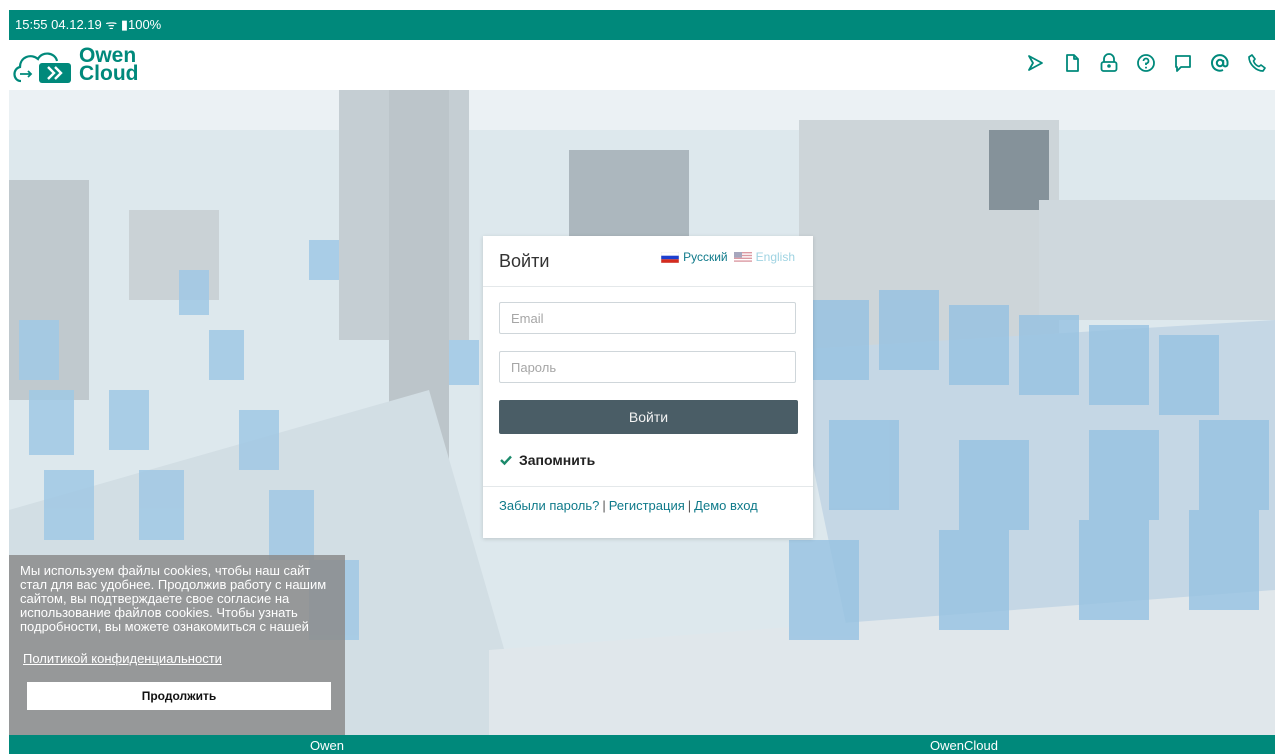  Describe the element at coordinates (179, 696) in the screenshot. I see `cookie-continue-button: Продолжить` at that location.